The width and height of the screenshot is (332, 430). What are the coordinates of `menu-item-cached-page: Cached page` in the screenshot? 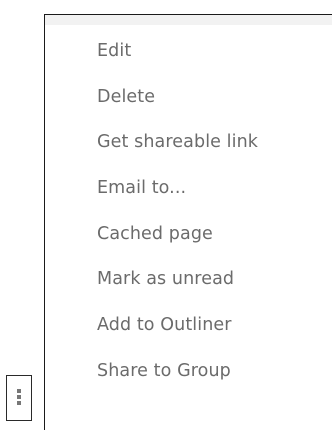 It's located at (188, 235).